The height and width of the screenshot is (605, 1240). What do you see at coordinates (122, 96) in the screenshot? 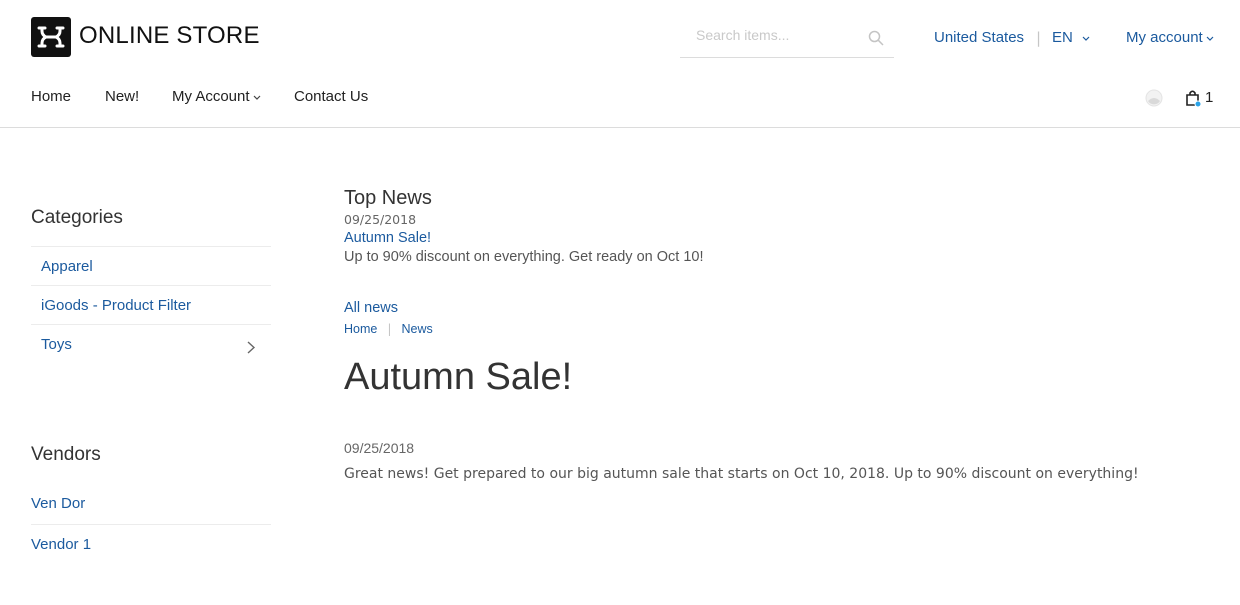
I see `nav-new: New!` at bounding box center [122, 96].